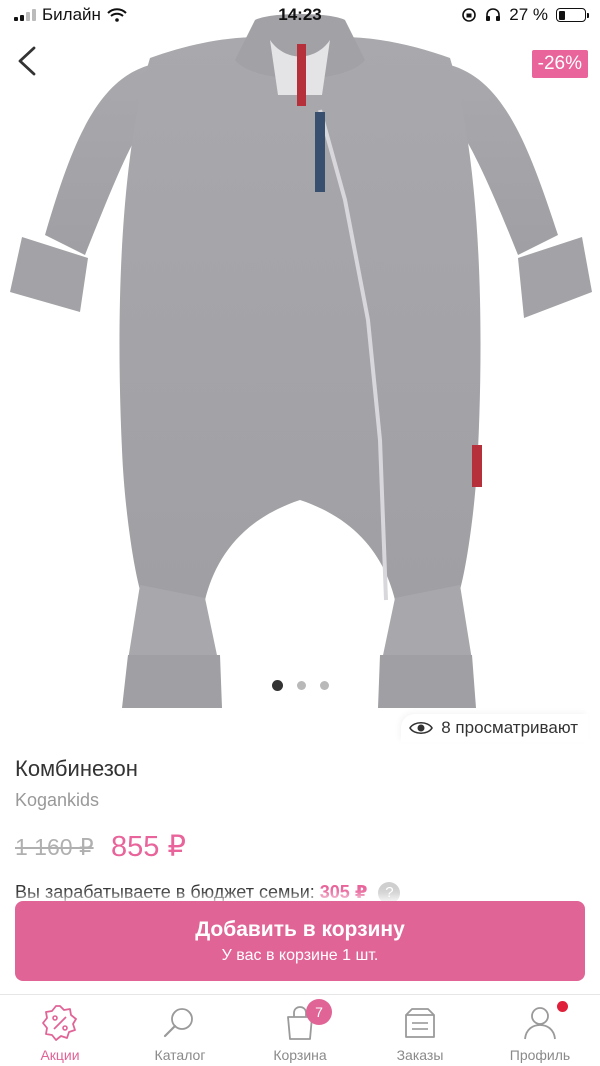 The width and height of the screenshot is (600, 1066). I want to click on chevron-left-icon, so click(27, 61).